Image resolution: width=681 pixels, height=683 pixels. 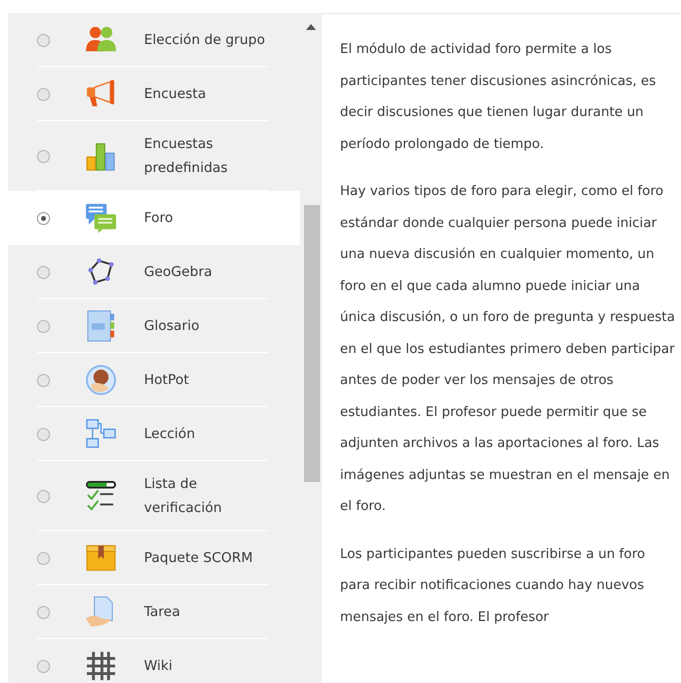 What do you see at coordinates (101, 434) in the screenshot?
I see `flowchart-icon` at bounding box center [101, 434].